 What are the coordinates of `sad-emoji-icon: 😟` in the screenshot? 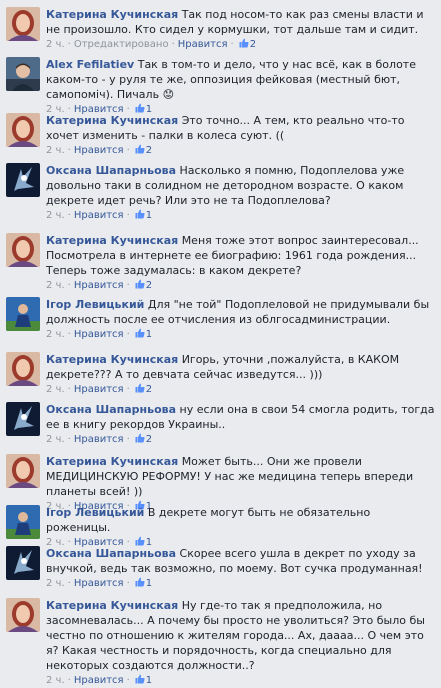 It's located at (168, 94).